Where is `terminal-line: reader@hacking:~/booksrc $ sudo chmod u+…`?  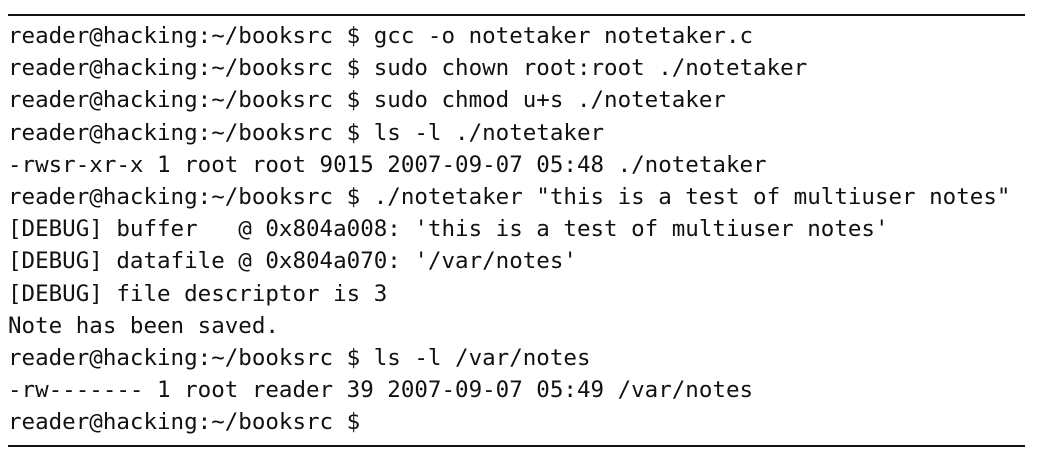 terminal-line: reader@hacking:~/booksrc $ sudo chmod u+… is located at coordinates (367, 100).